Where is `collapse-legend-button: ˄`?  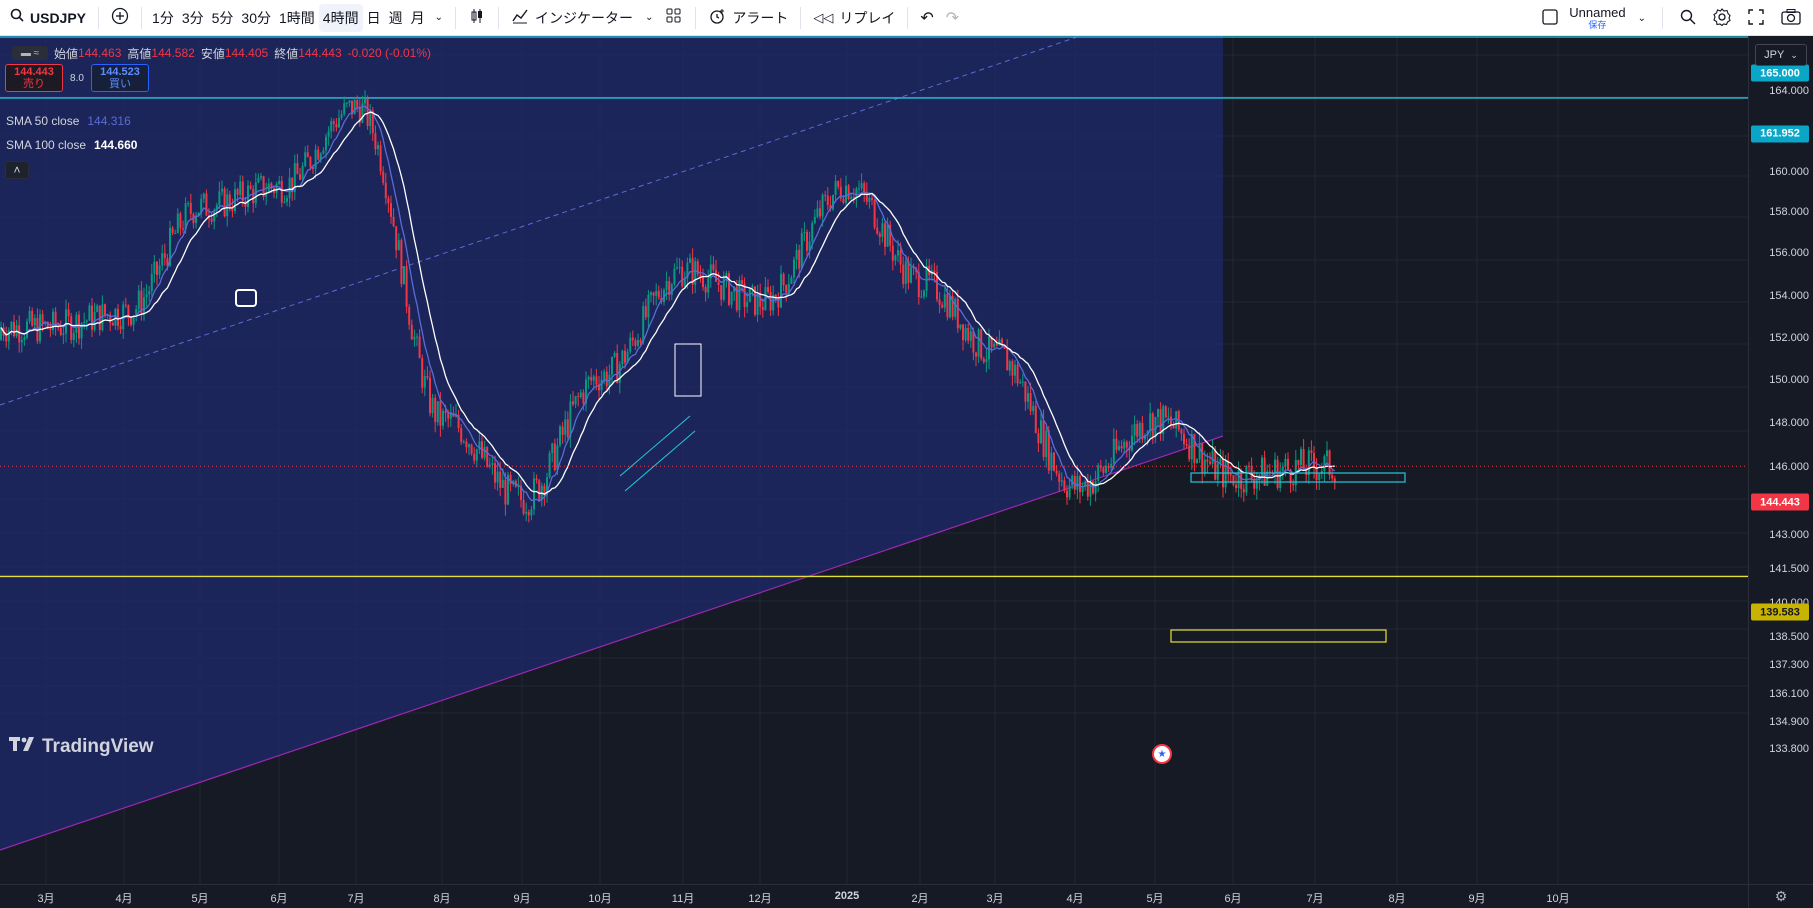
collapse-legend-button: ˄ is located at coordinates (17, 170).